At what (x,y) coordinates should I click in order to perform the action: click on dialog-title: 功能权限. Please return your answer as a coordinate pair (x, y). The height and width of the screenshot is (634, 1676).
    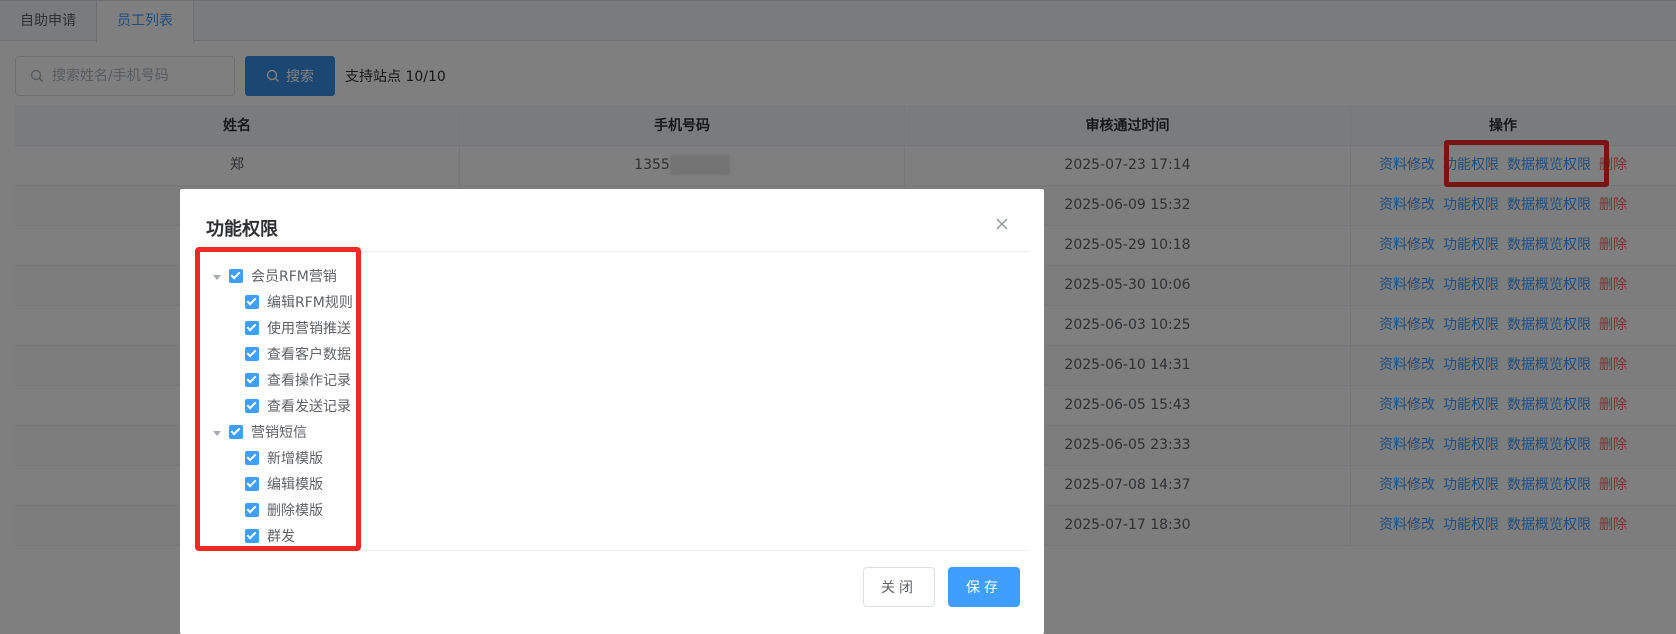
    Looking at the image, I should click on (242, 229).